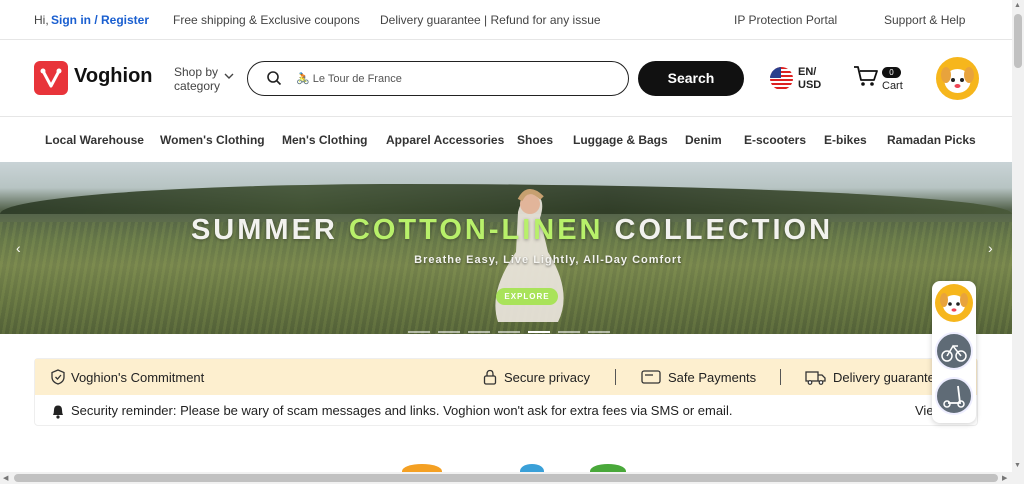 The height and width of the screenshot is (484, 1024). I want to click on cart-count-badge: 0, so click(891, 72).